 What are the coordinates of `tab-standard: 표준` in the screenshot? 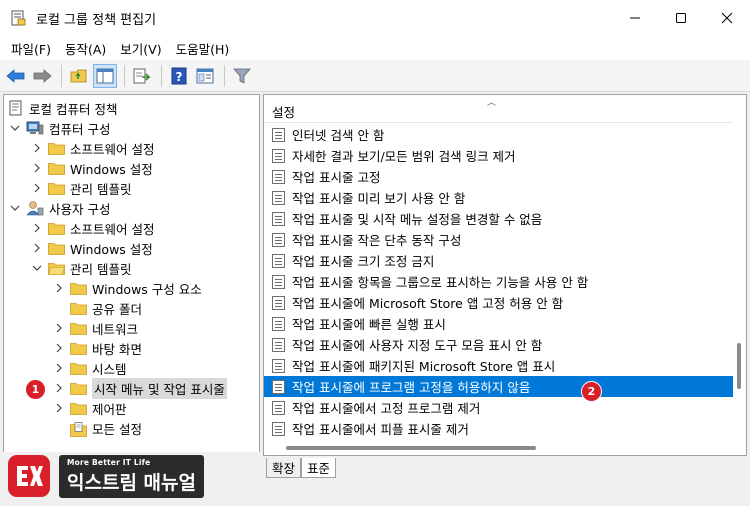 It's located at (319, 468).